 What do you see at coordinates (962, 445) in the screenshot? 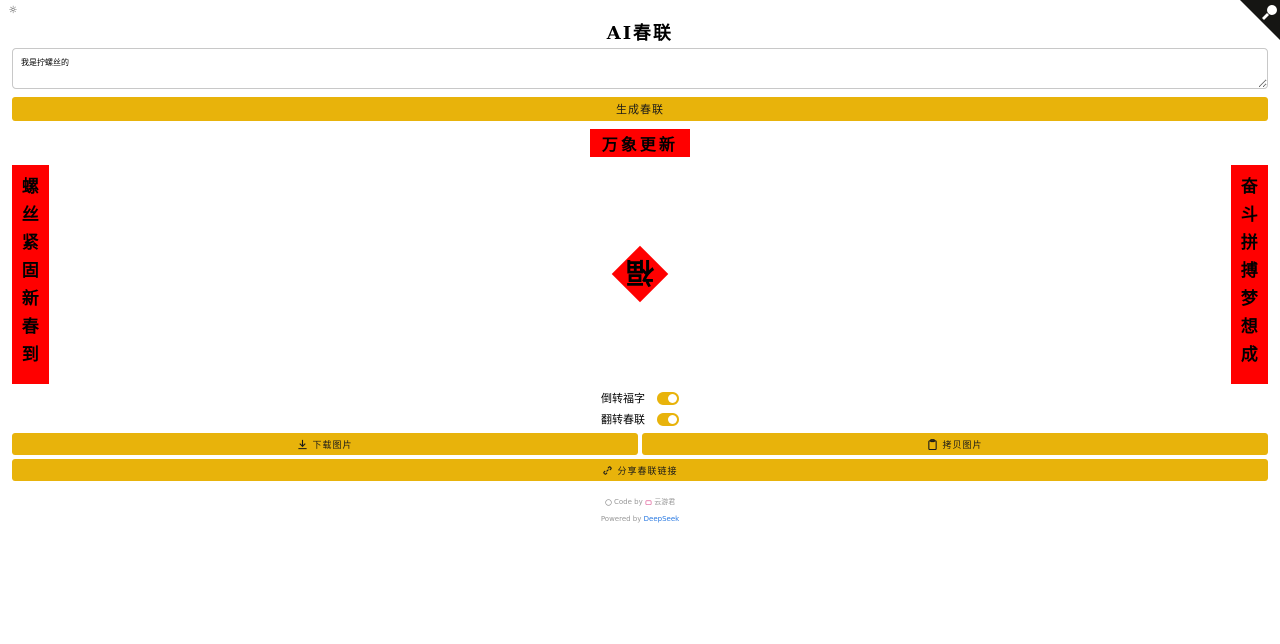
I see `copy-image-label: 拷贝图片` at bounding box center [962, 445].